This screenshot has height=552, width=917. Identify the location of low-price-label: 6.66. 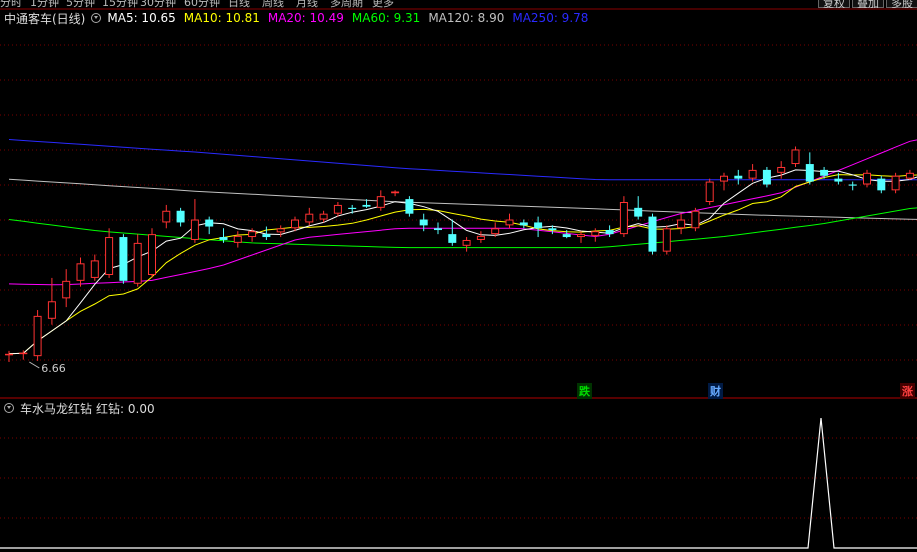
(53, 368).